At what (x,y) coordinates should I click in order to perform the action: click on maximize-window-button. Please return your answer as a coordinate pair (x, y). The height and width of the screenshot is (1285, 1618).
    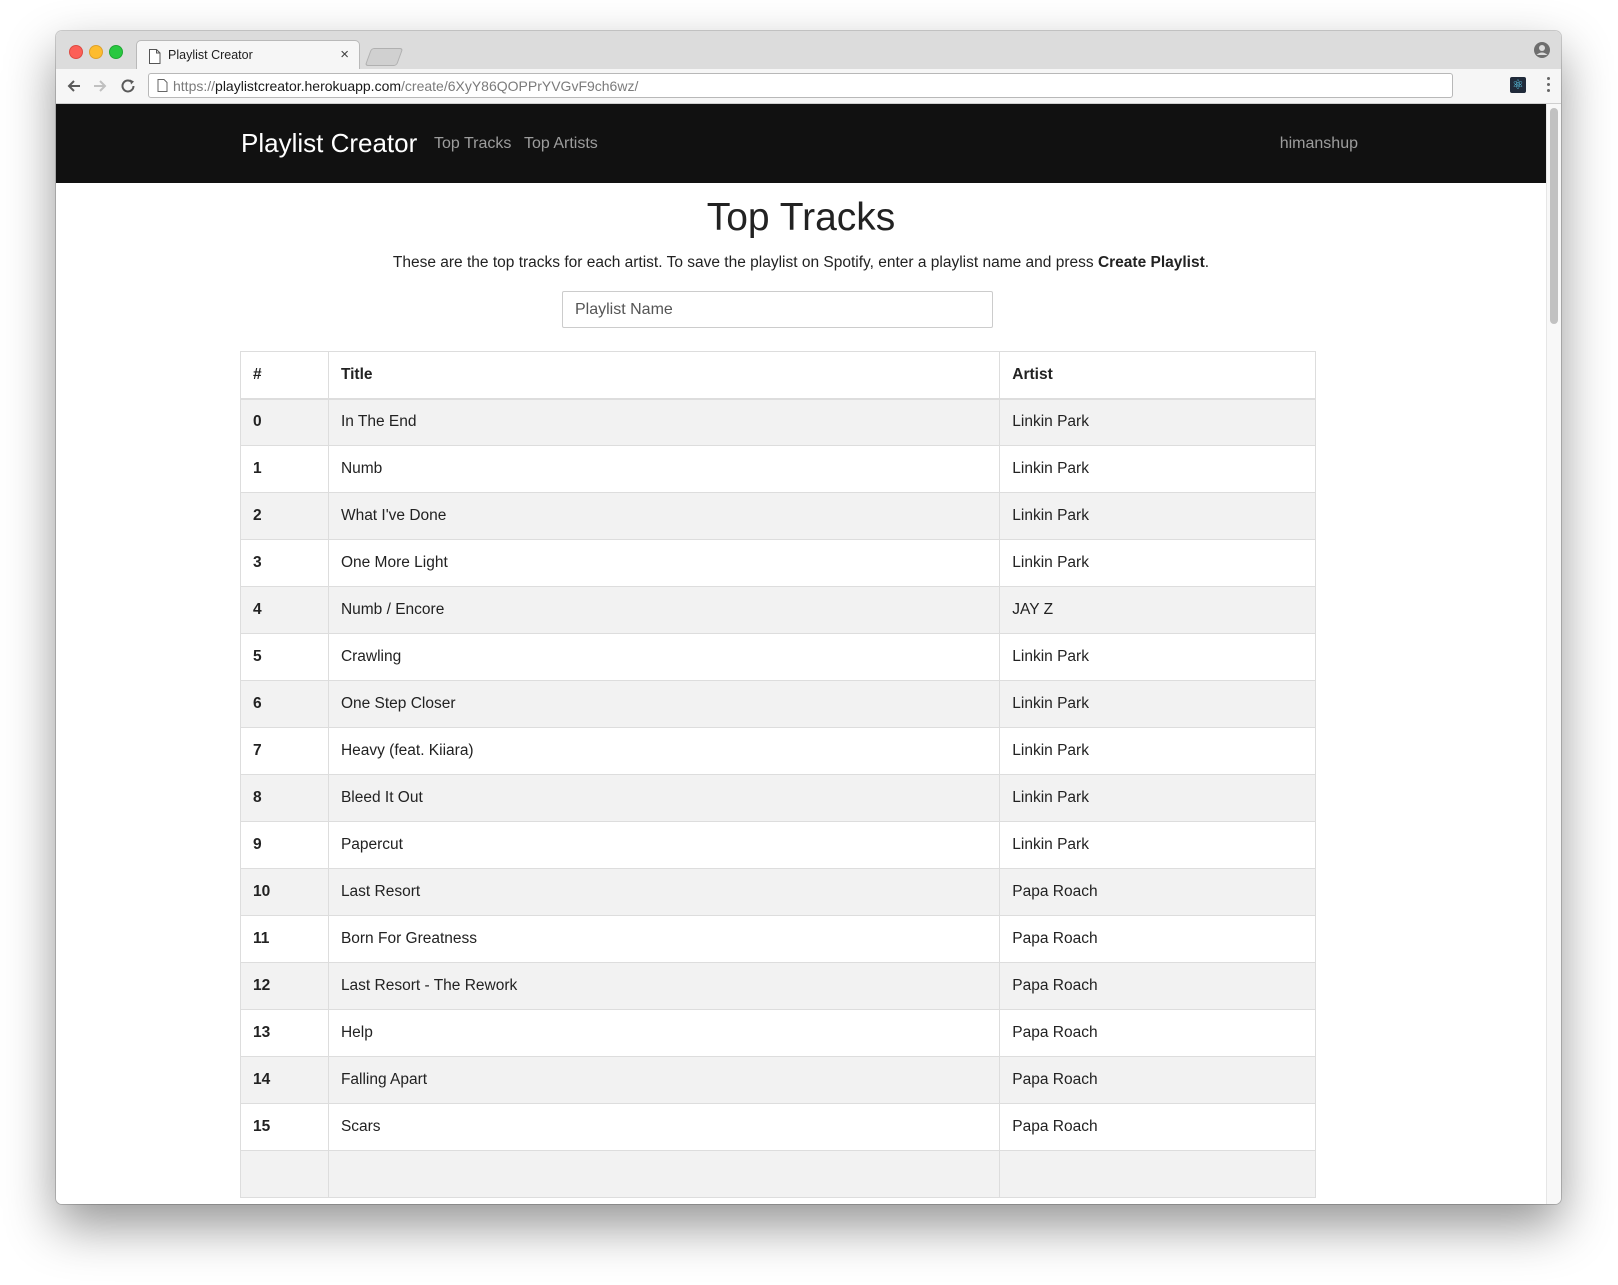
    Looking at the image, I should click on (116, 52).